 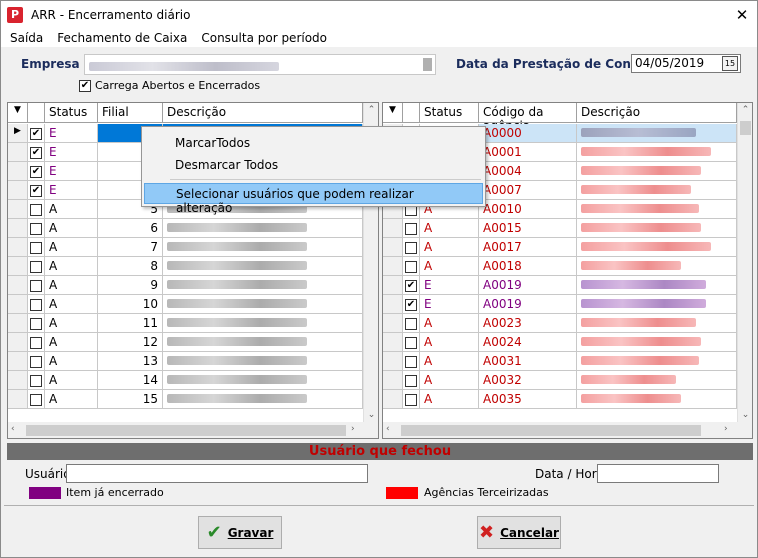 I want to click on codigo-cell: A0010, so click(x=528, y=209).